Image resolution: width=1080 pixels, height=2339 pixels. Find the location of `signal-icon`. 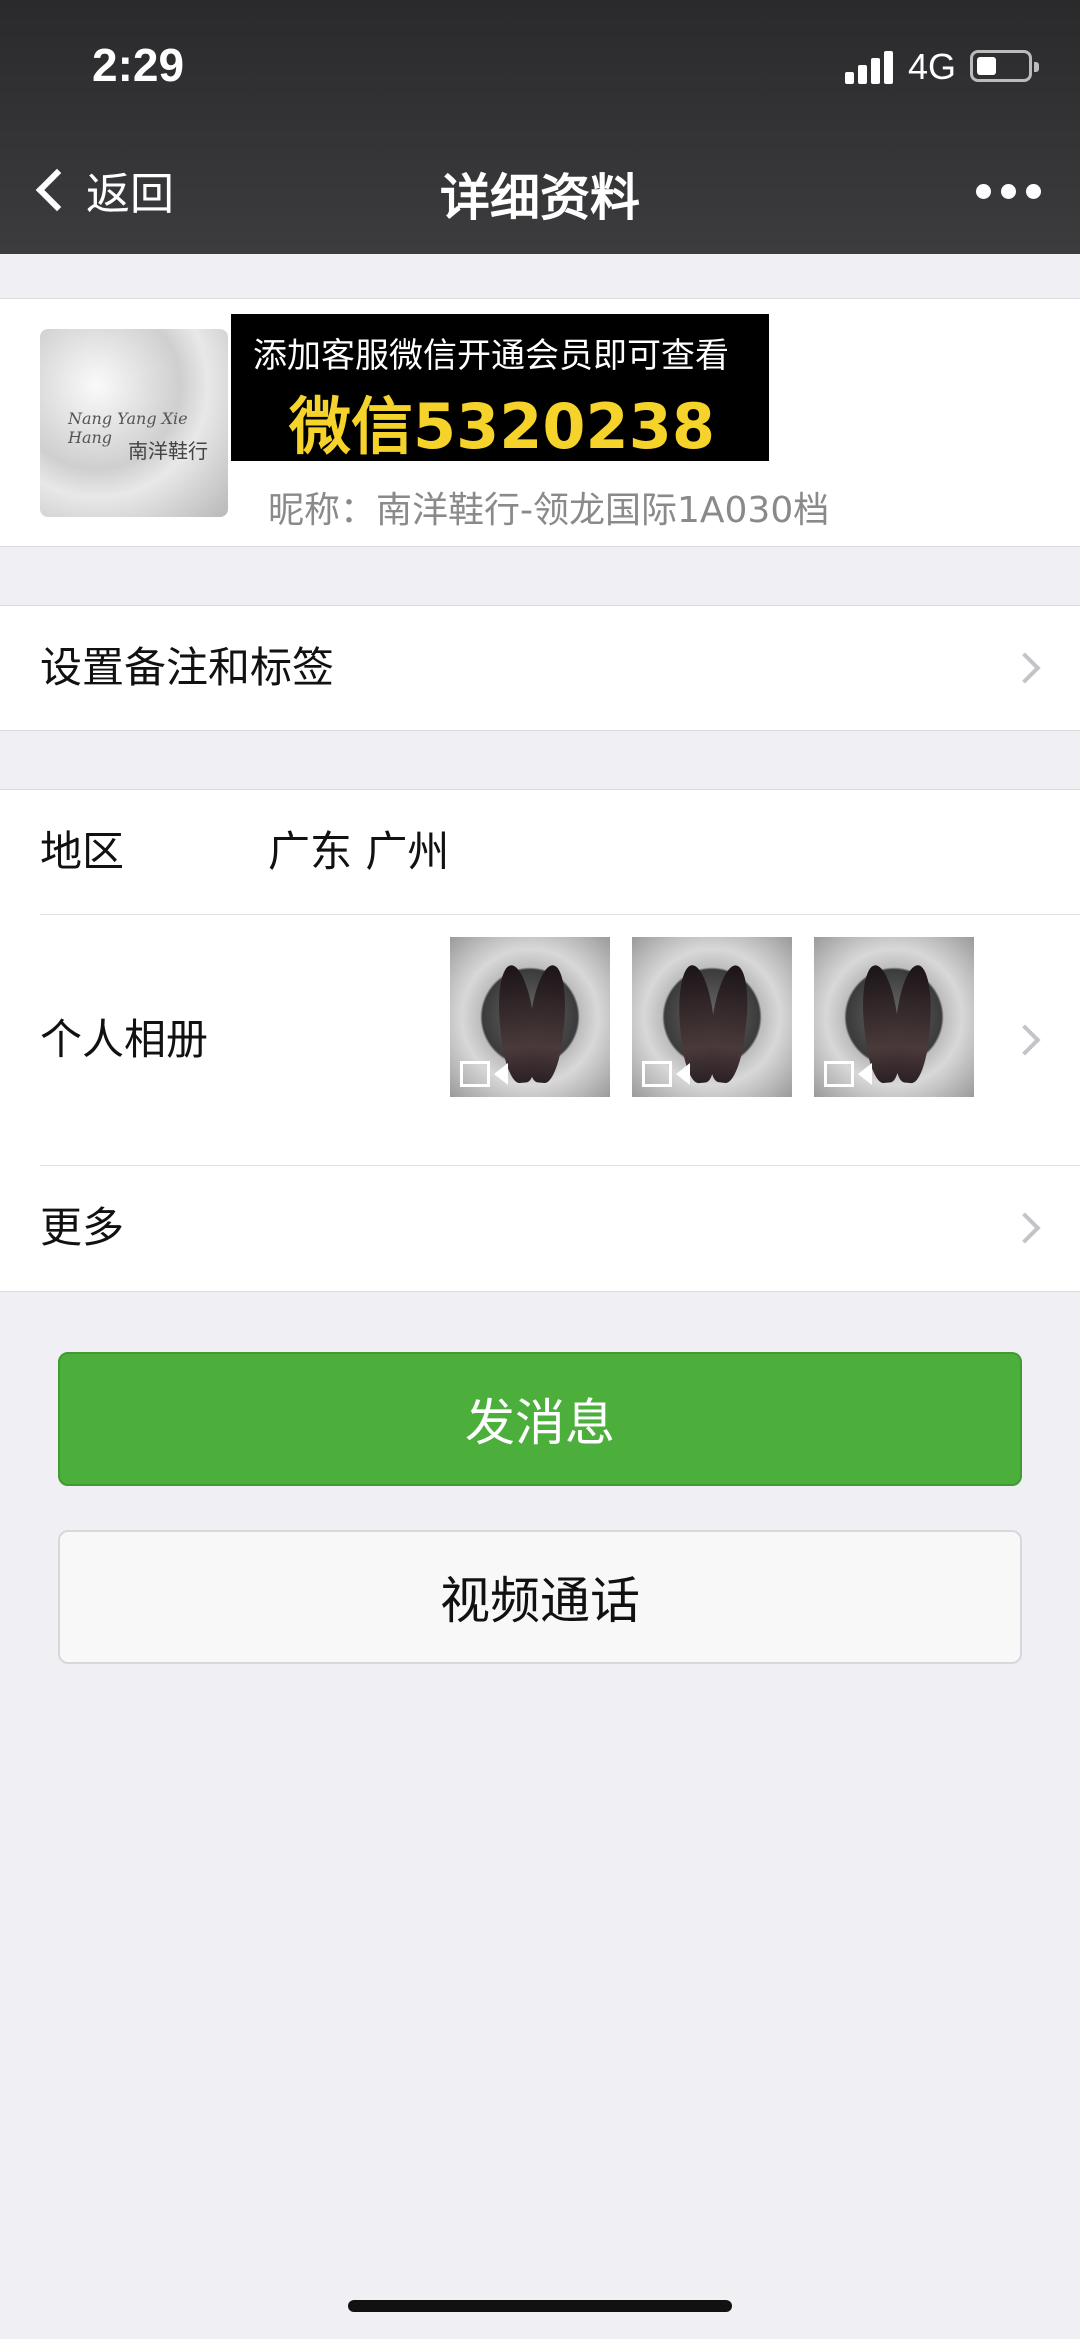

signal-icon is located at coordinates (870, 67).